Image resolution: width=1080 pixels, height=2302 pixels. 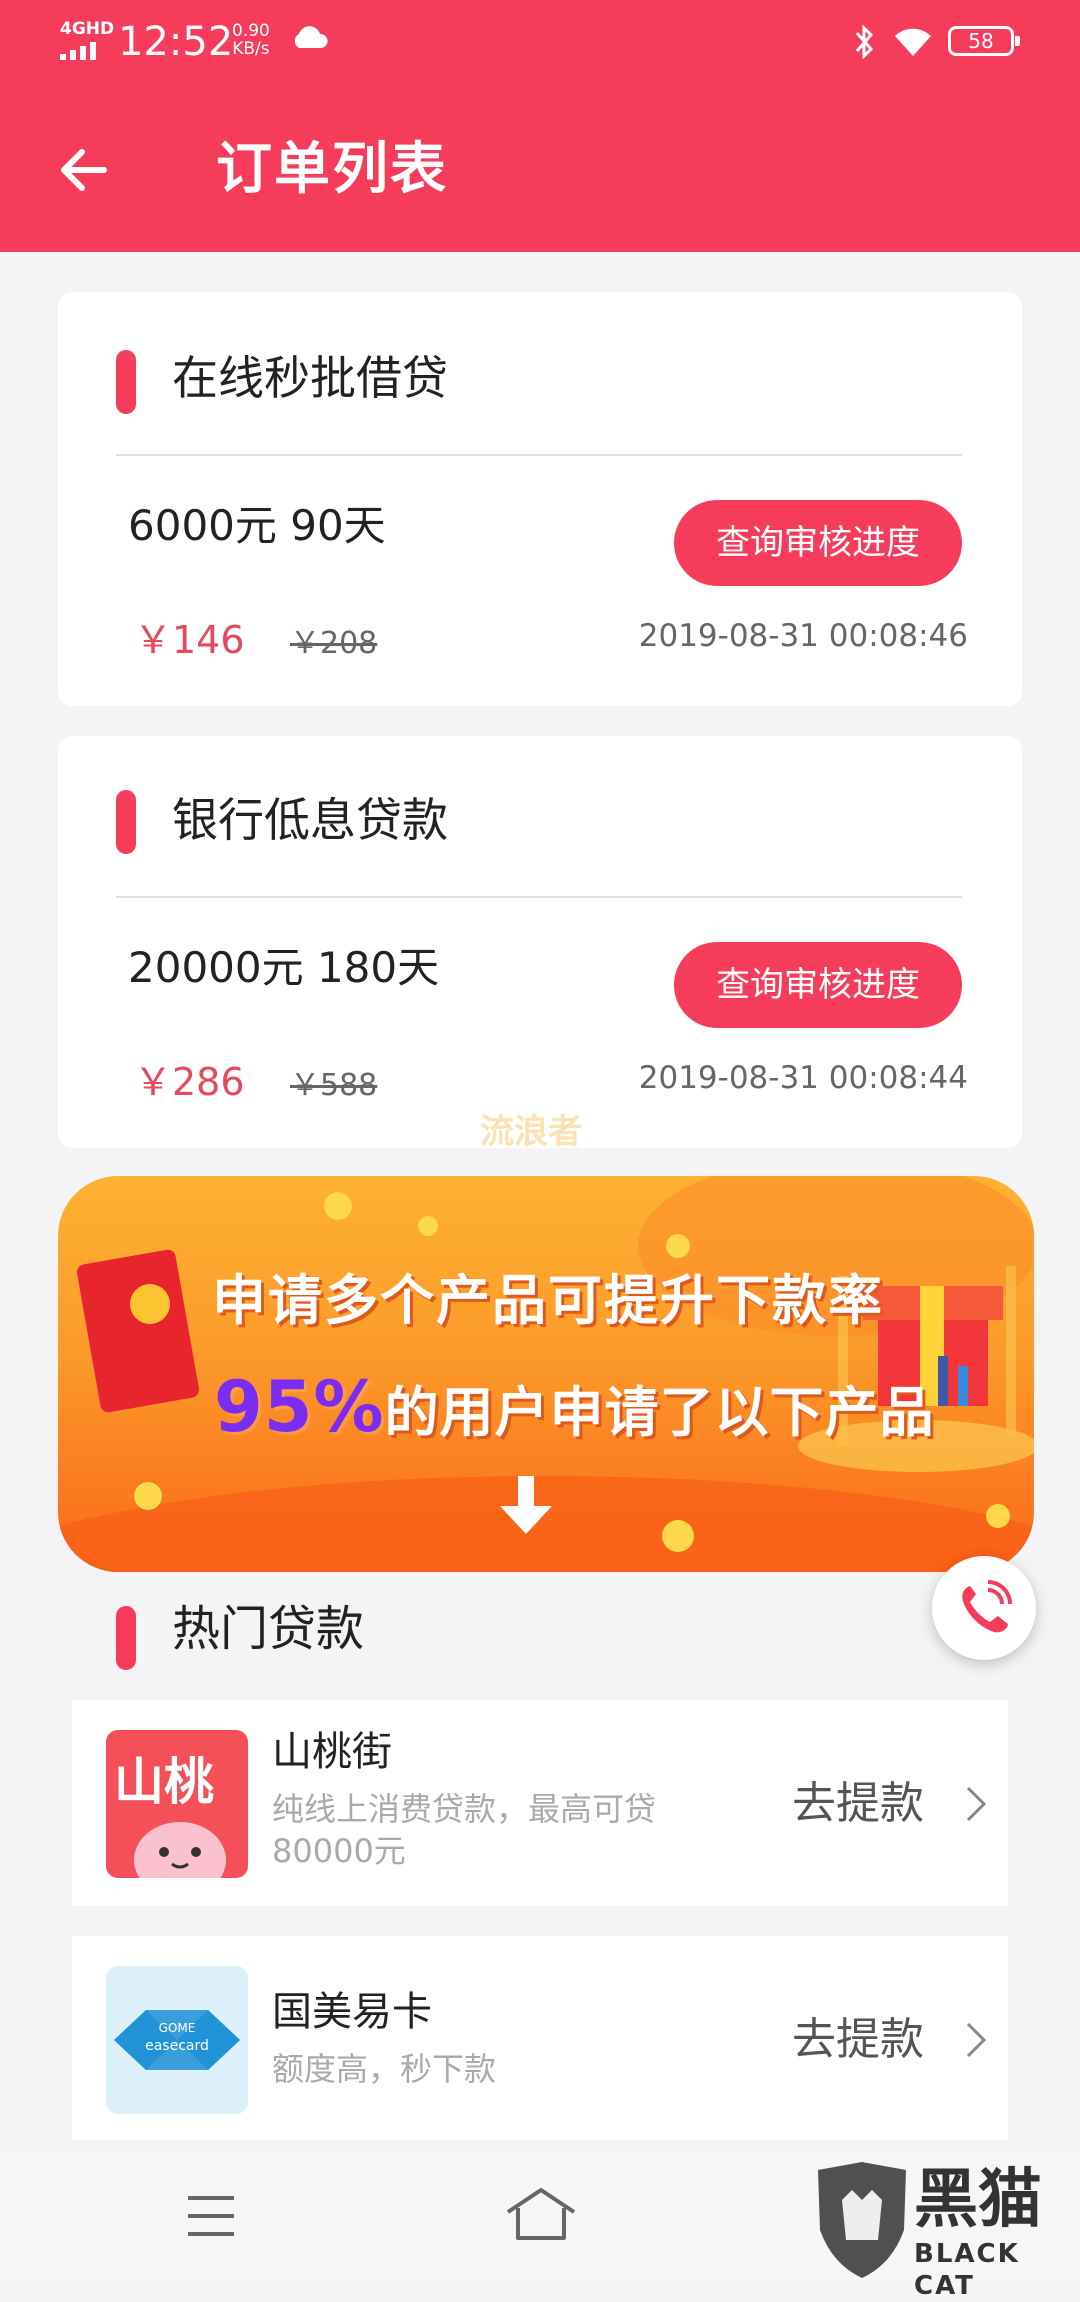 I want to click on black-cat-logo: 黑猫 BLACK CAT, so click(x=946, y=2230).